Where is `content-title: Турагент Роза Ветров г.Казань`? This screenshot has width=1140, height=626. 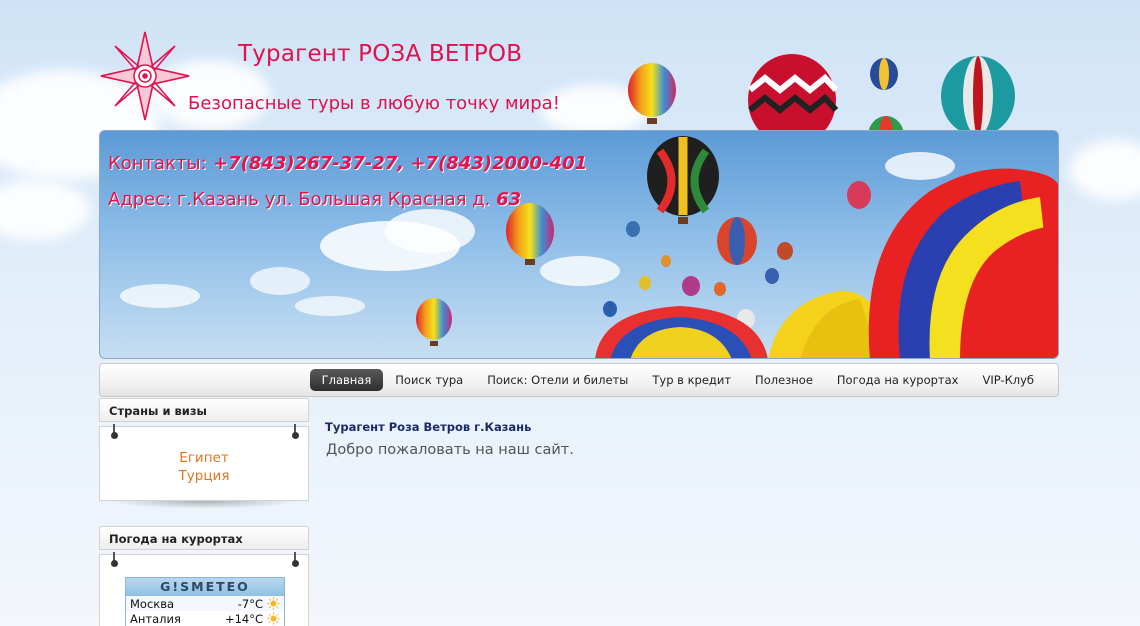
content-title: Турагент Роза Ветров г.Казань is located at coordinates (428, 427).